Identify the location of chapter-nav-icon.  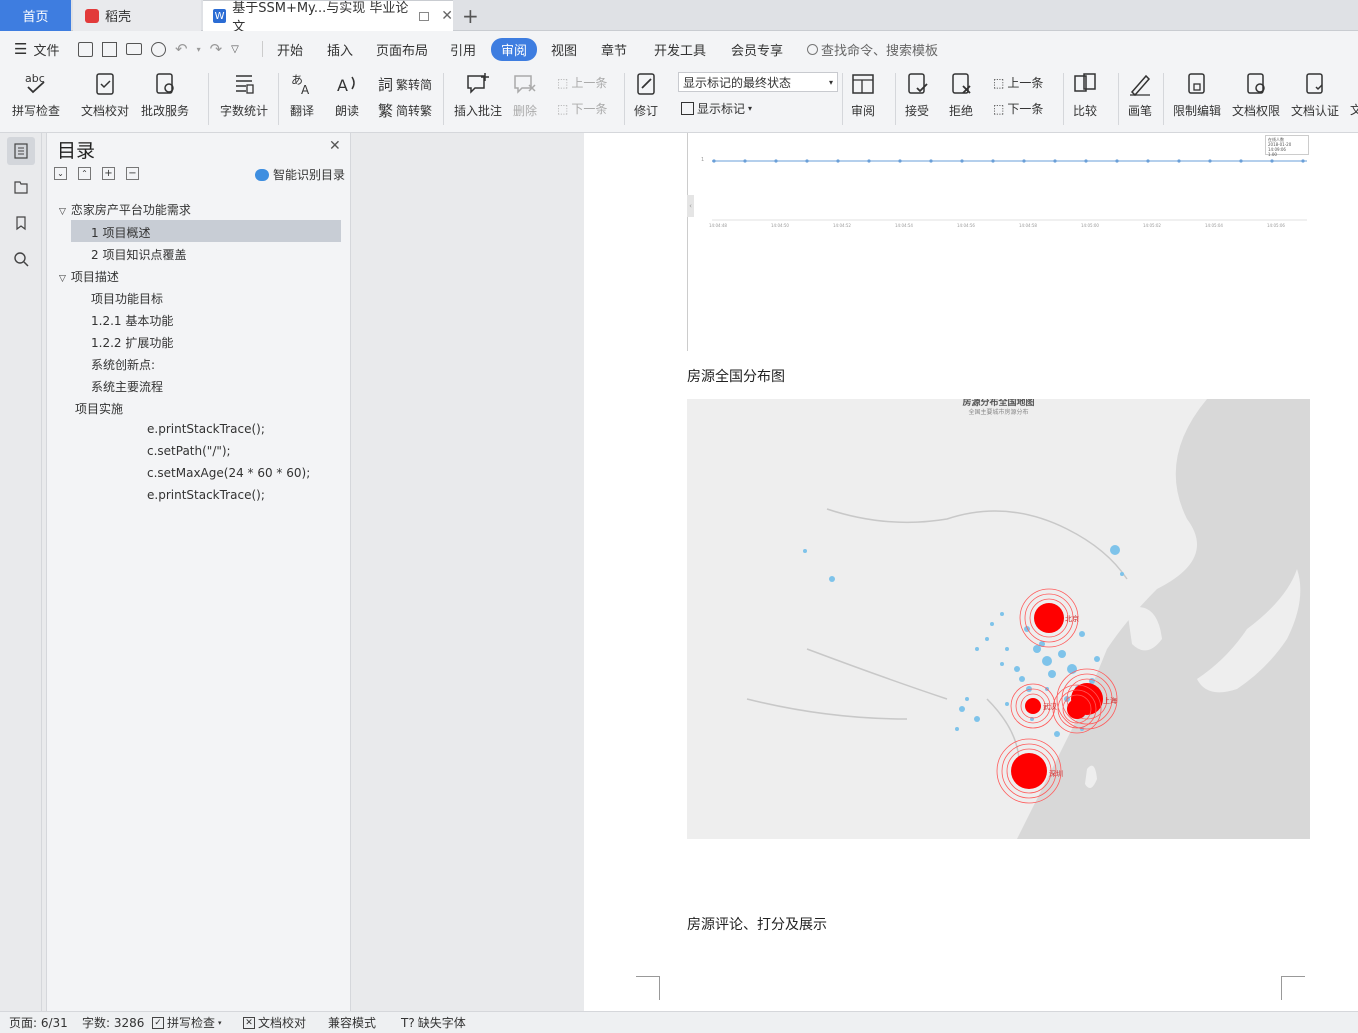
(21, 187).